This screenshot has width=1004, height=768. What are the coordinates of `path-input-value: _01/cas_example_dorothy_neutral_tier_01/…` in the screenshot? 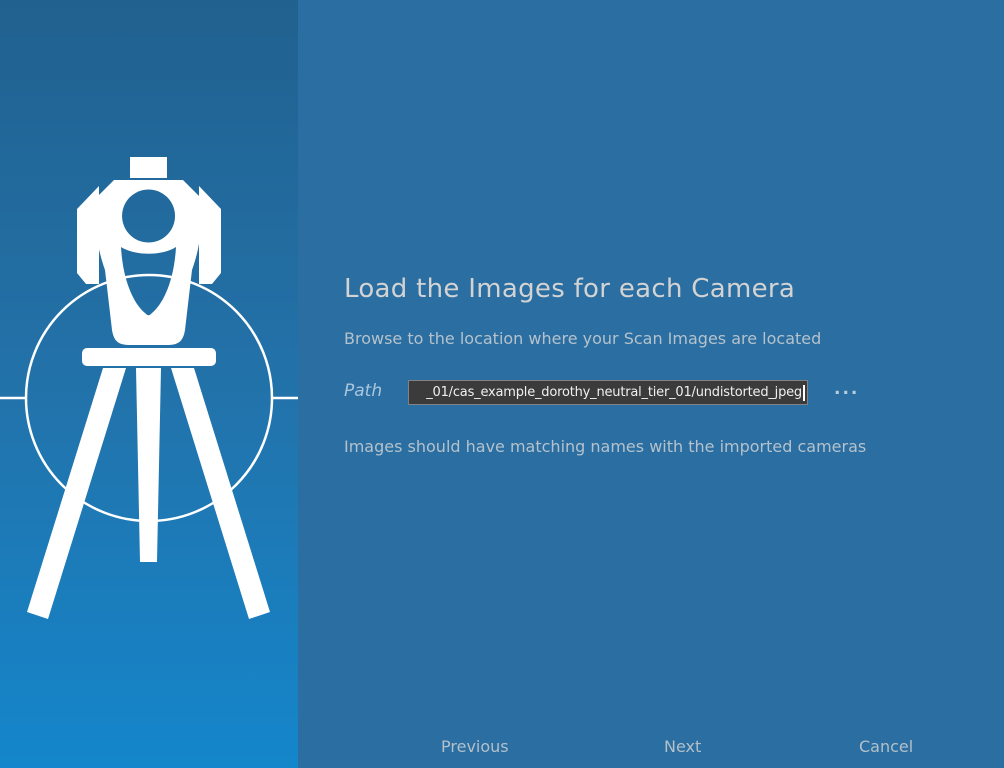 It's located at (614, 392).